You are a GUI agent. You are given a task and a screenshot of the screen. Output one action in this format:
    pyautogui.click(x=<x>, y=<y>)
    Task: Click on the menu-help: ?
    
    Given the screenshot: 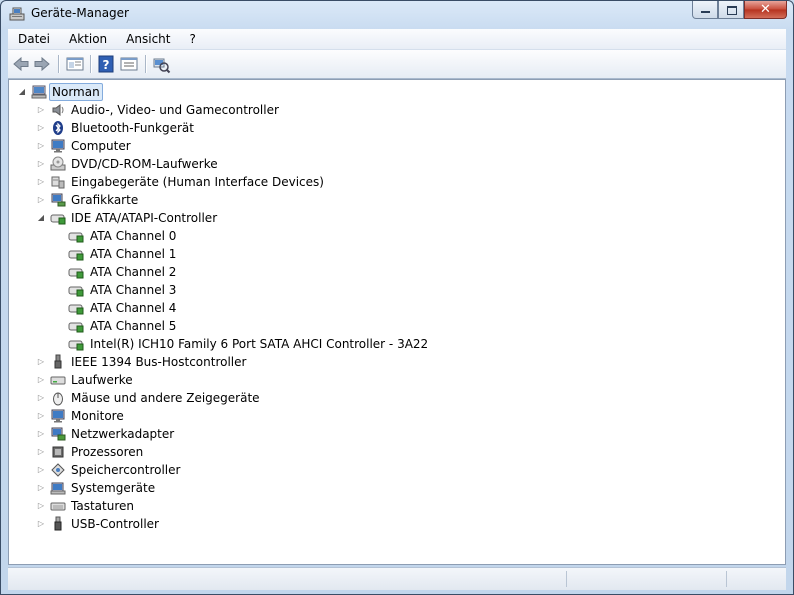 What is the action you would take?
    pyautogui.click(x=191, y=39)
    